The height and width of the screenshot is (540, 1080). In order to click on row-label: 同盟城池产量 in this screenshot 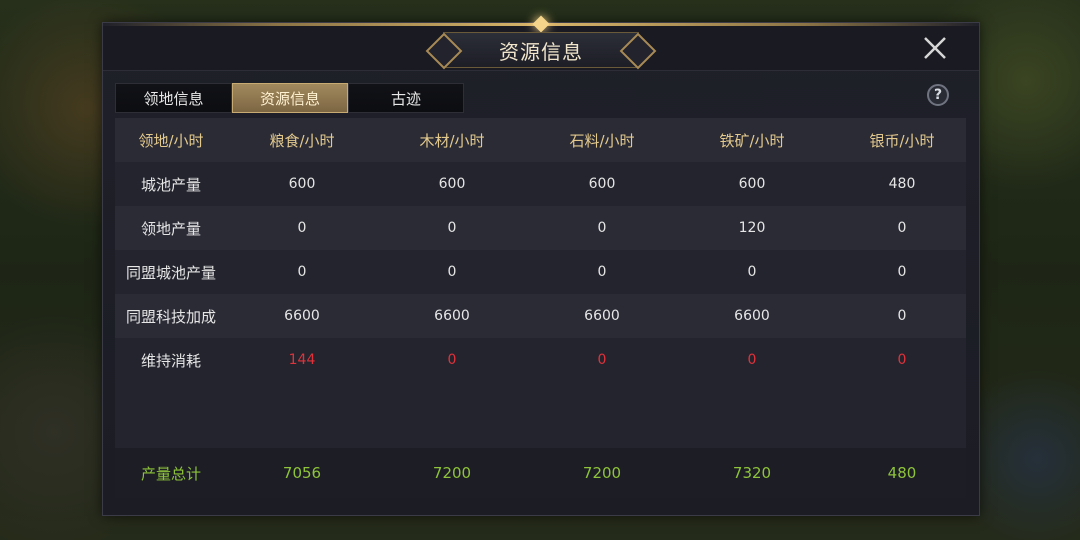, I will do `click(170, 272)`.